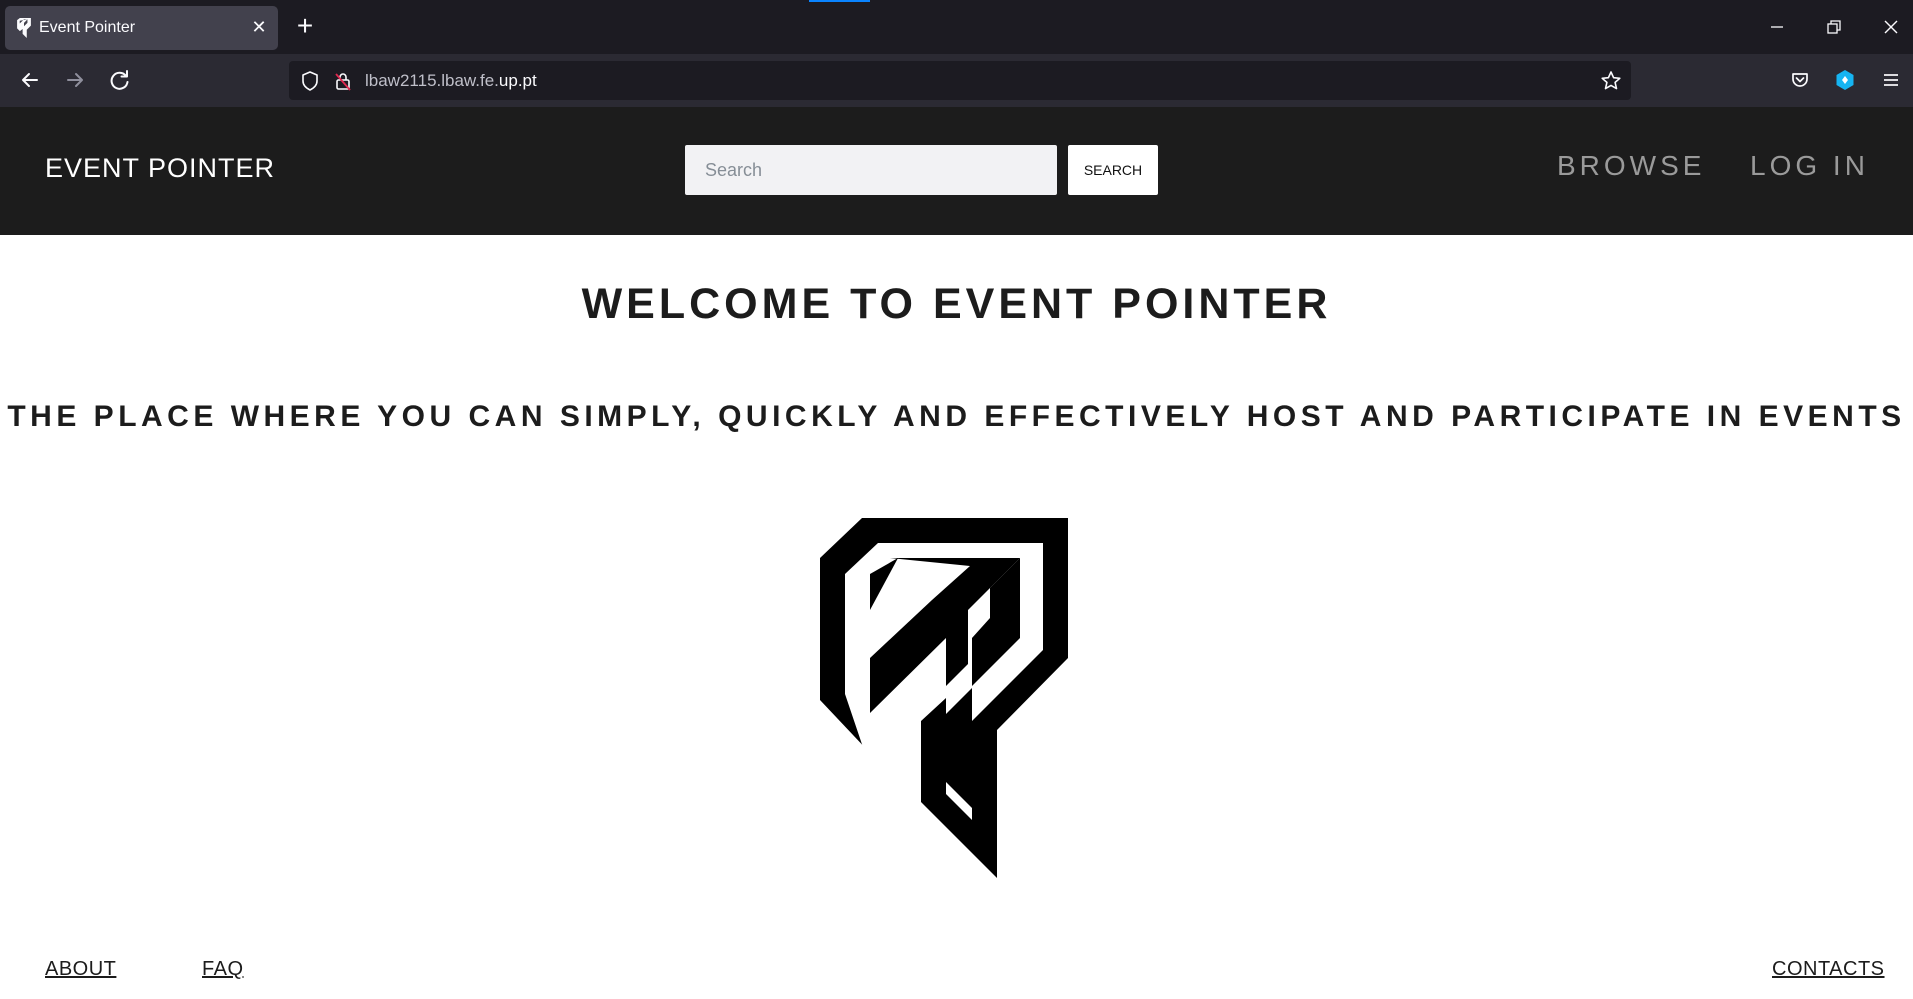  Describe the element at coordinates (120, 80) in the screenshot. I see `reload-icon` at that location.